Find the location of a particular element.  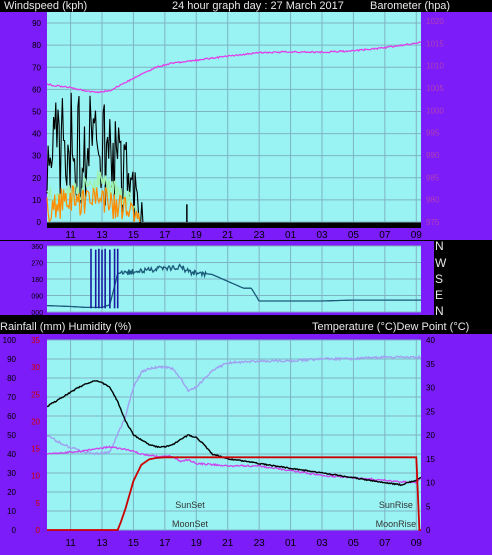

rain-tick-label: 30 is located at coordinates (35, 367).